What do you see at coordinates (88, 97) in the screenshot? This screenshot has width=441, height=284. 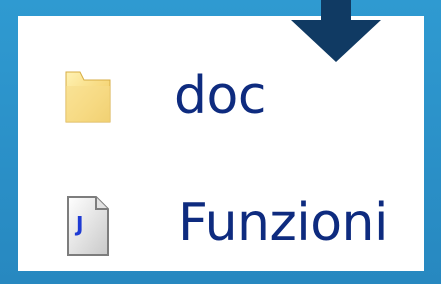 I see `folder-icon` at bounding box center [88, 97].